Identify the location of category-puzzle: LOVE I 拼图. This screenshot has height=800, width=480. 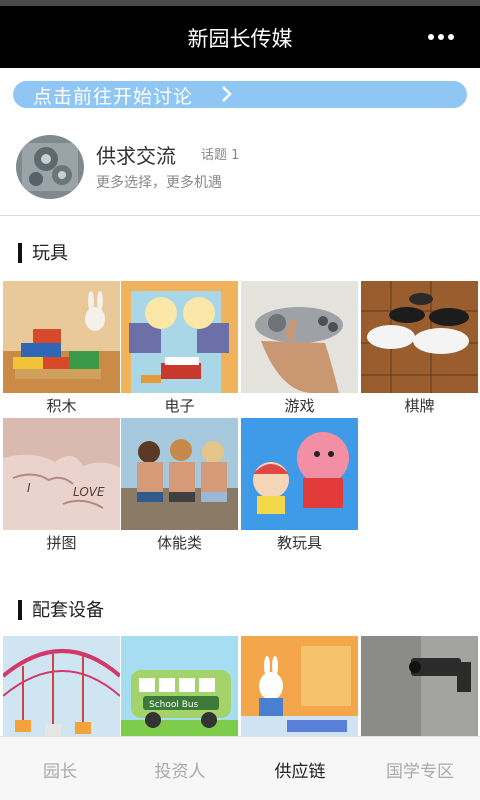
(61, 486).